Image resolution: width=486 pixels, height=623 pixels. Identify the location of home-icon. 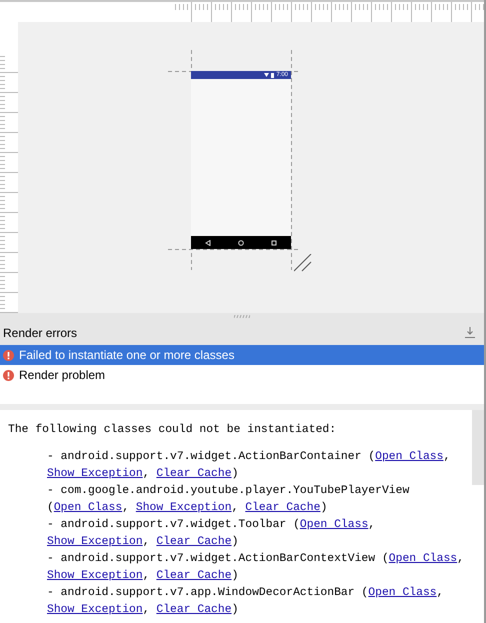
(241, 243).